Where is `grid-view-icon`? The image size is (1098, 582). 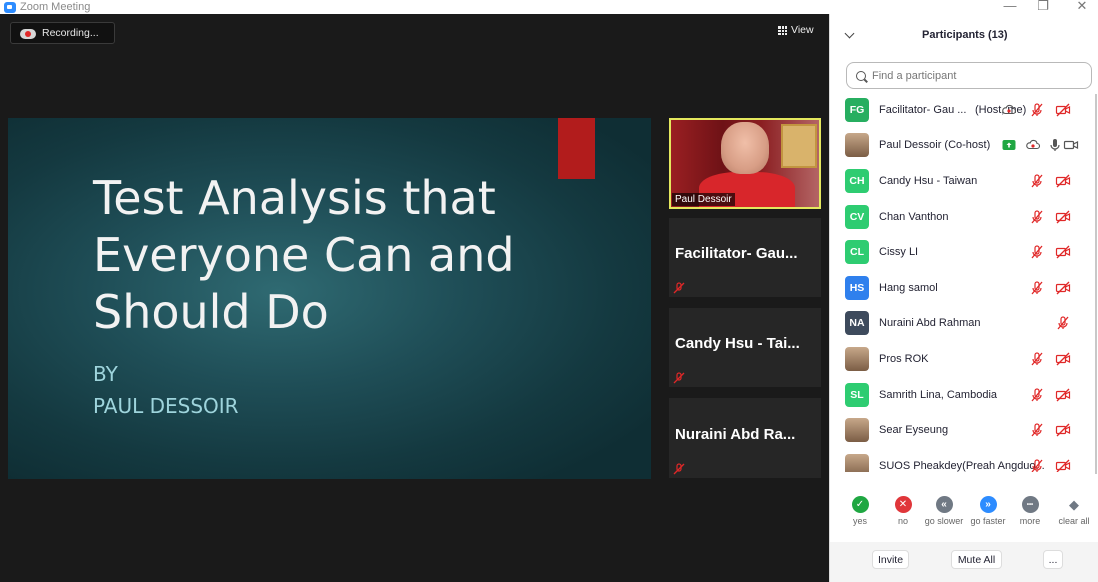 grid-view-icon is located at coordinates (782, 30).